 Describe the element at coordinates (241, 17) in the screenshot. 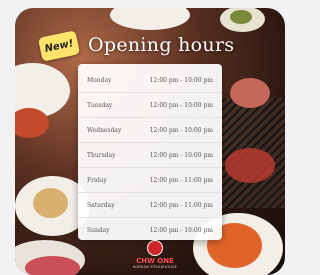

I see `food-greens` at that location.